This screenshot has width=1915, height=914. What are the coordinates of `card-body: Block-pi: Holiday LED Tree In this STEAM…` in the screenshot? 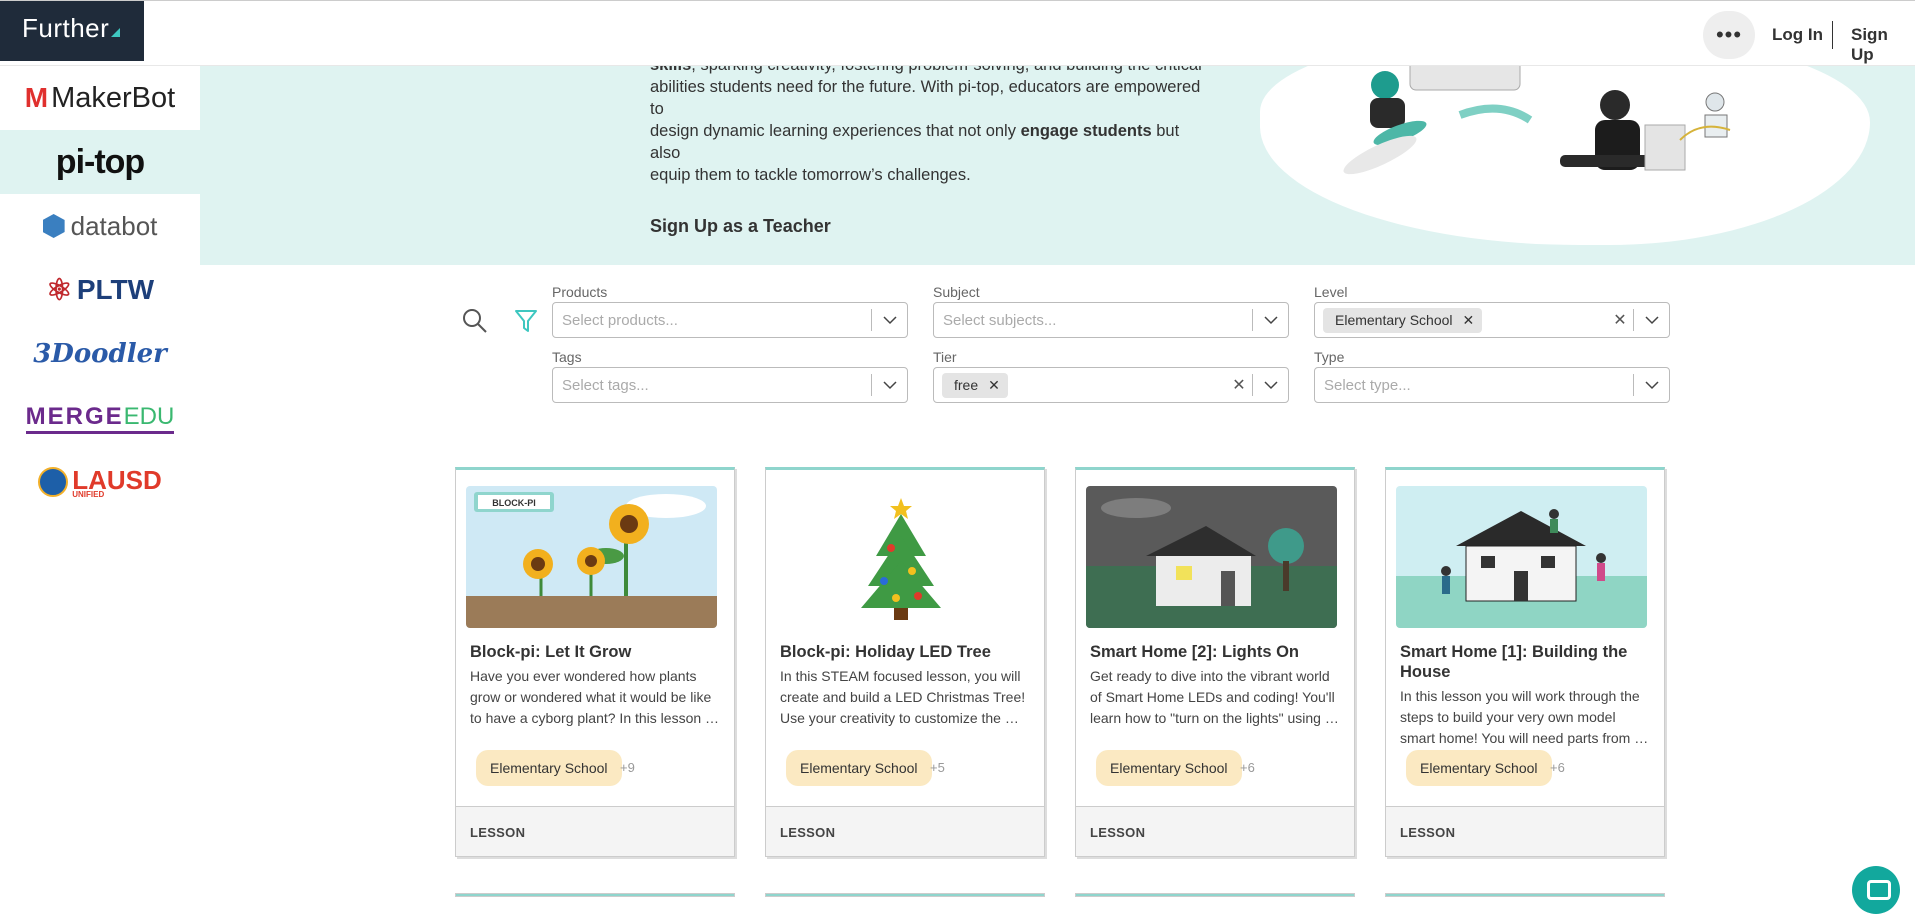 It's located at (905, 662).